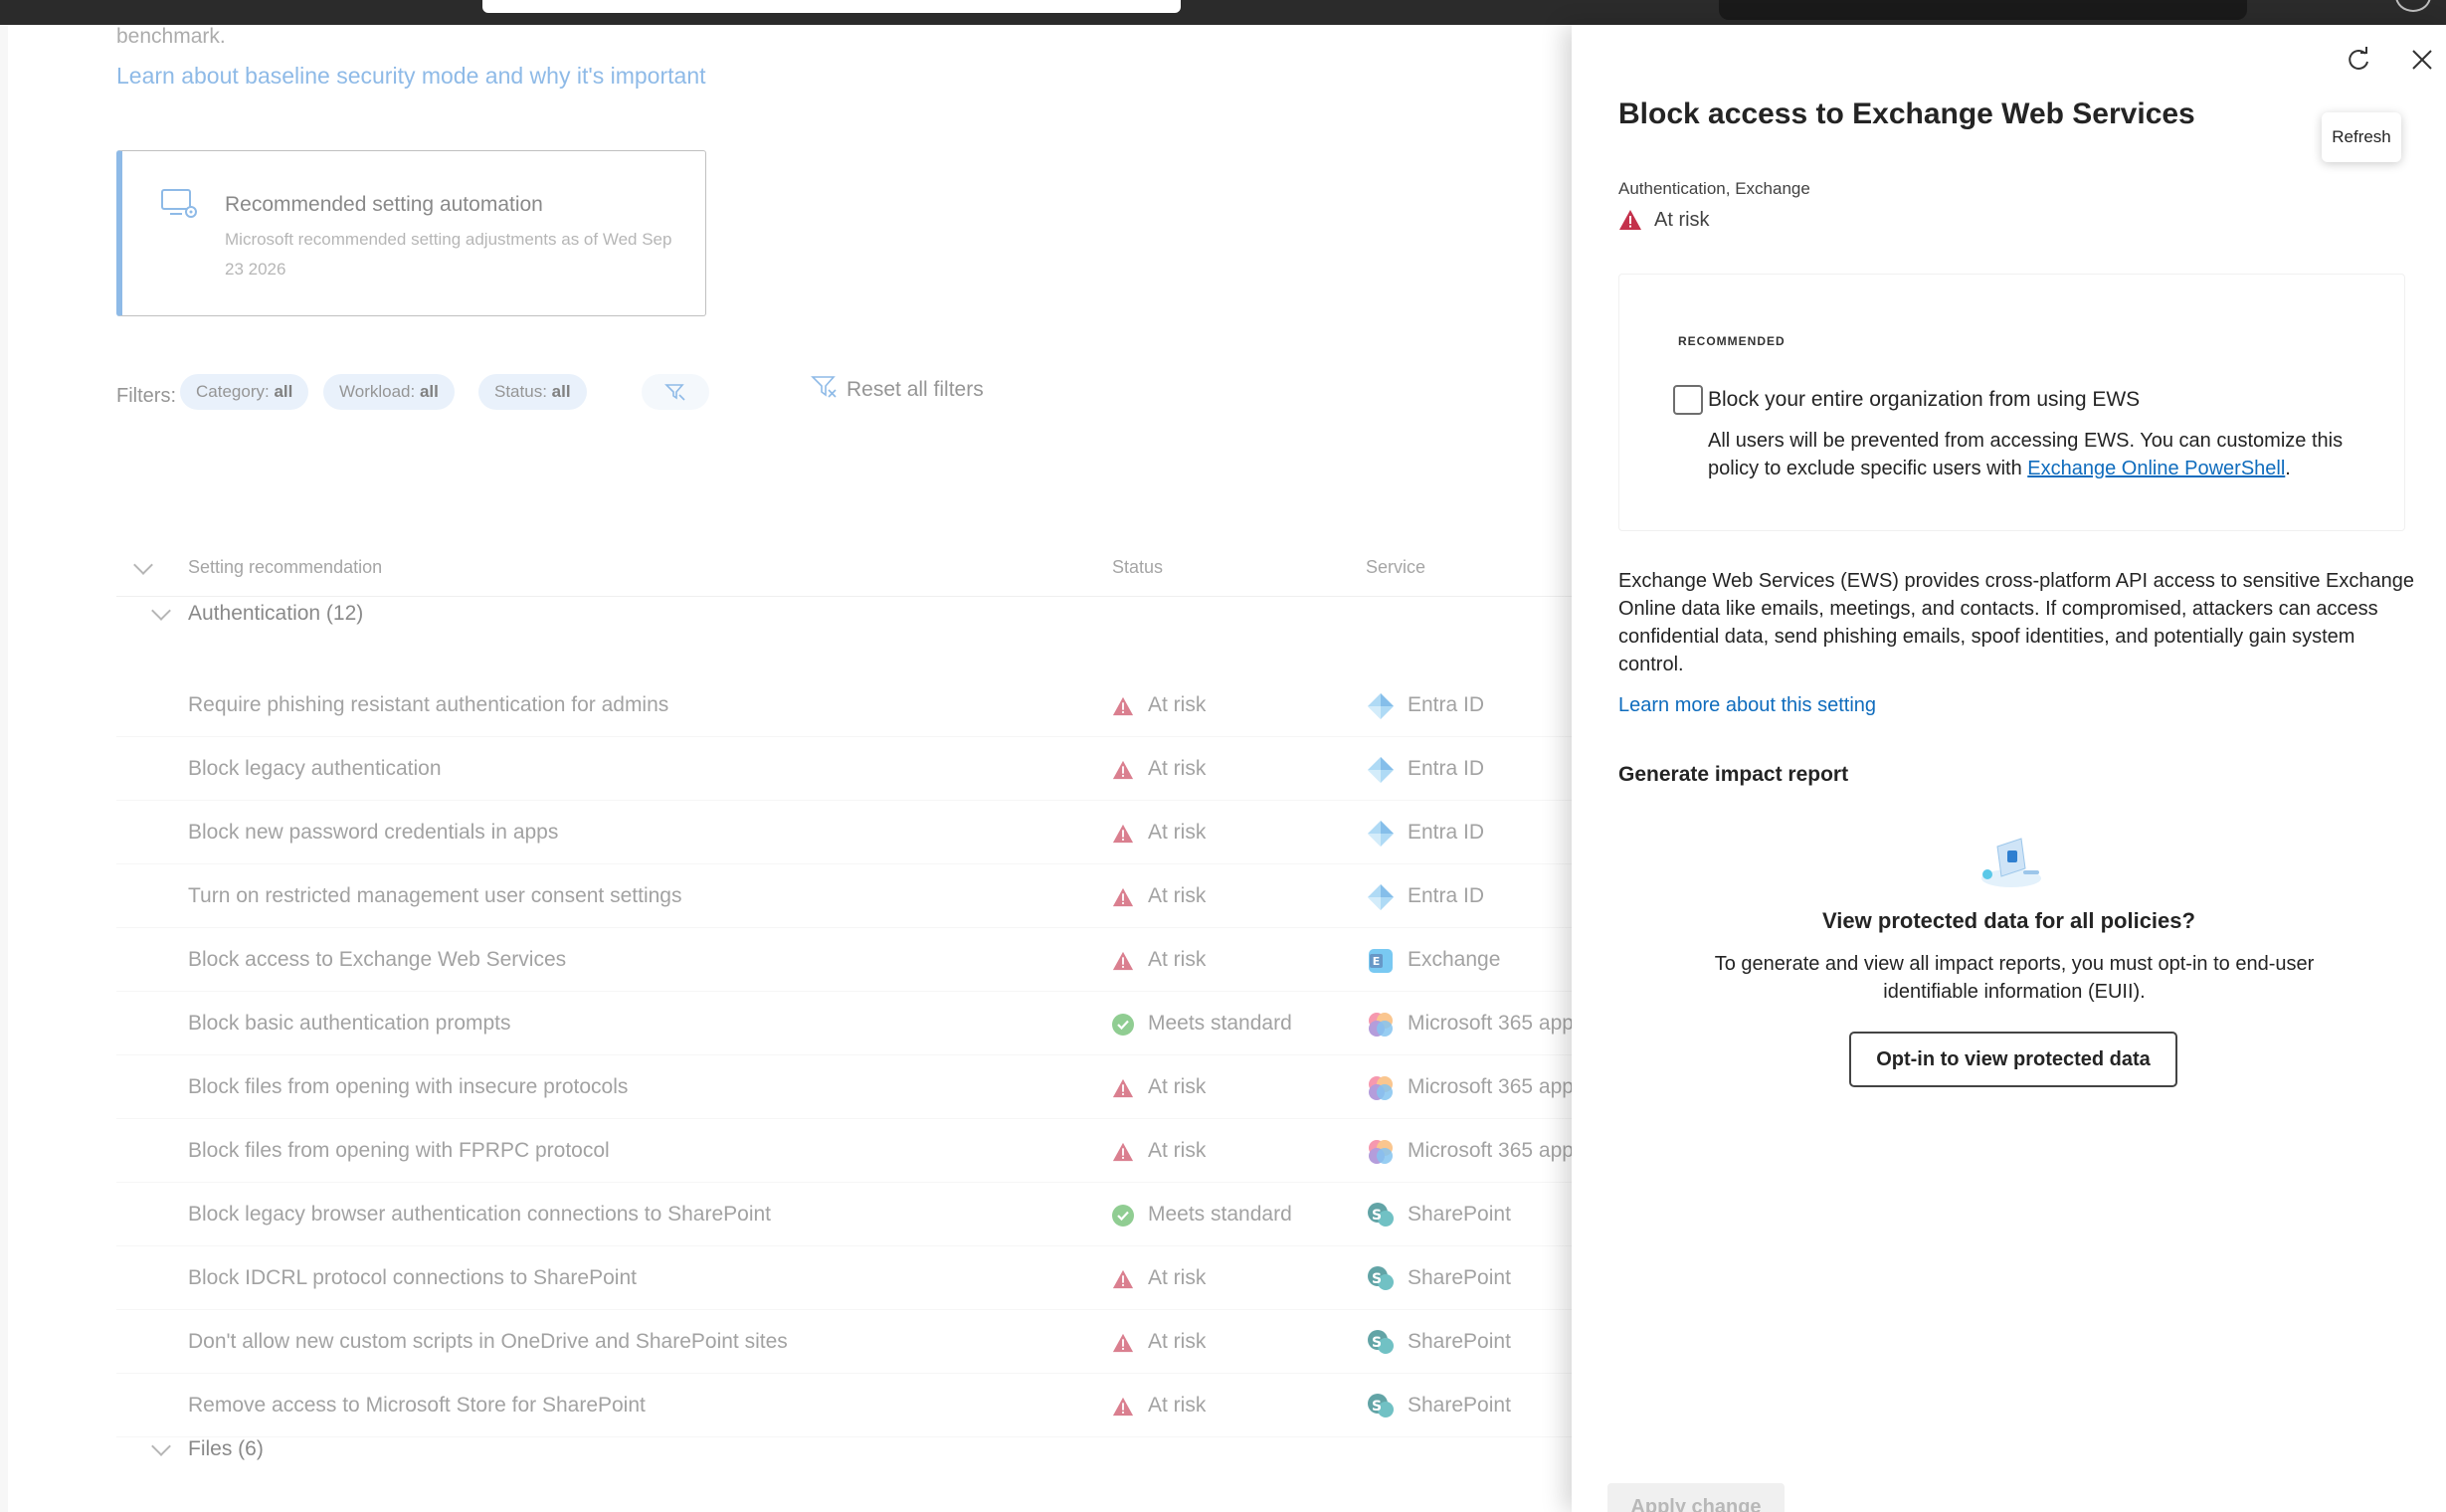  Describe the element at coordinates (161, 611) in the screenshot. I see `chevron-down-icon` at that location.